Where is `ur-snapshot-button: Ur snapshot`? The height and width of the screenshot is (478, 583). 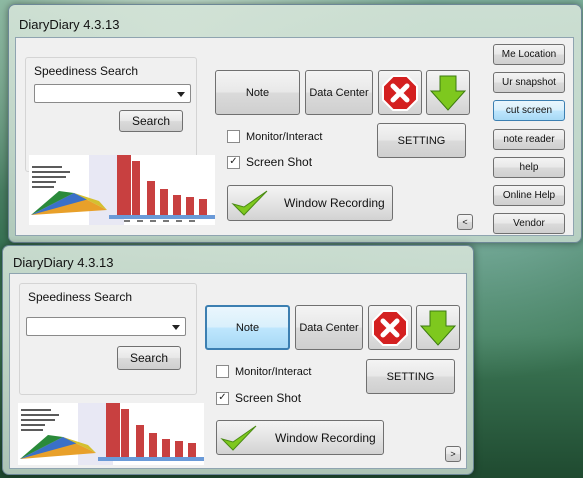
ur-snapshot-button: Ur snapshot is located at coordinates (529, 82).